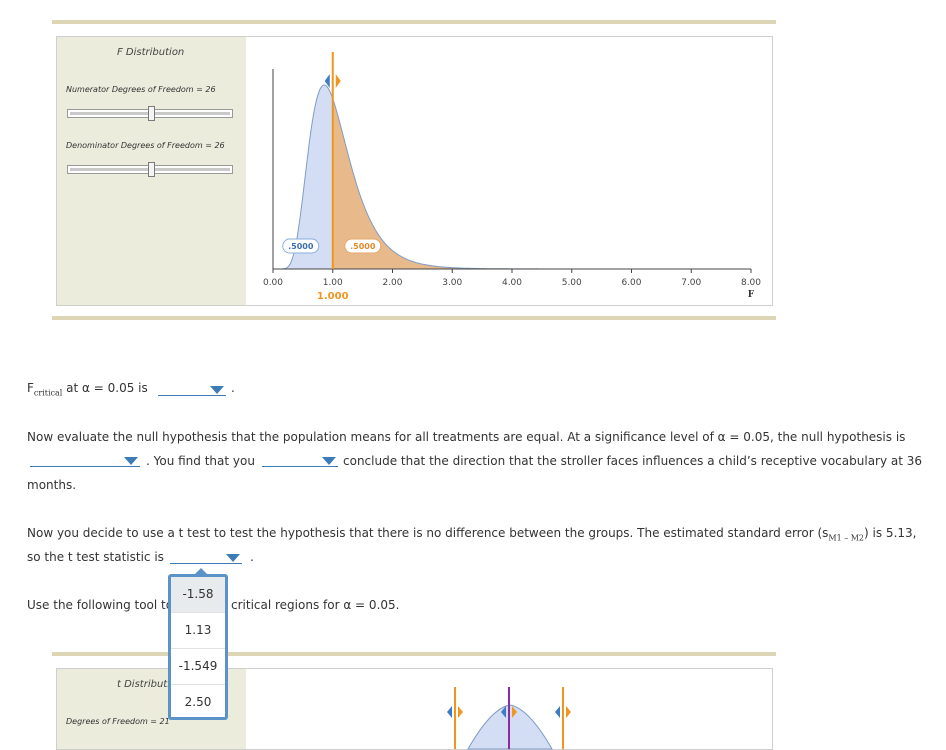  Describe the element at coordinates (151, 52) in the screenshot. I see `f-panel-title: F Distribution` at that location.